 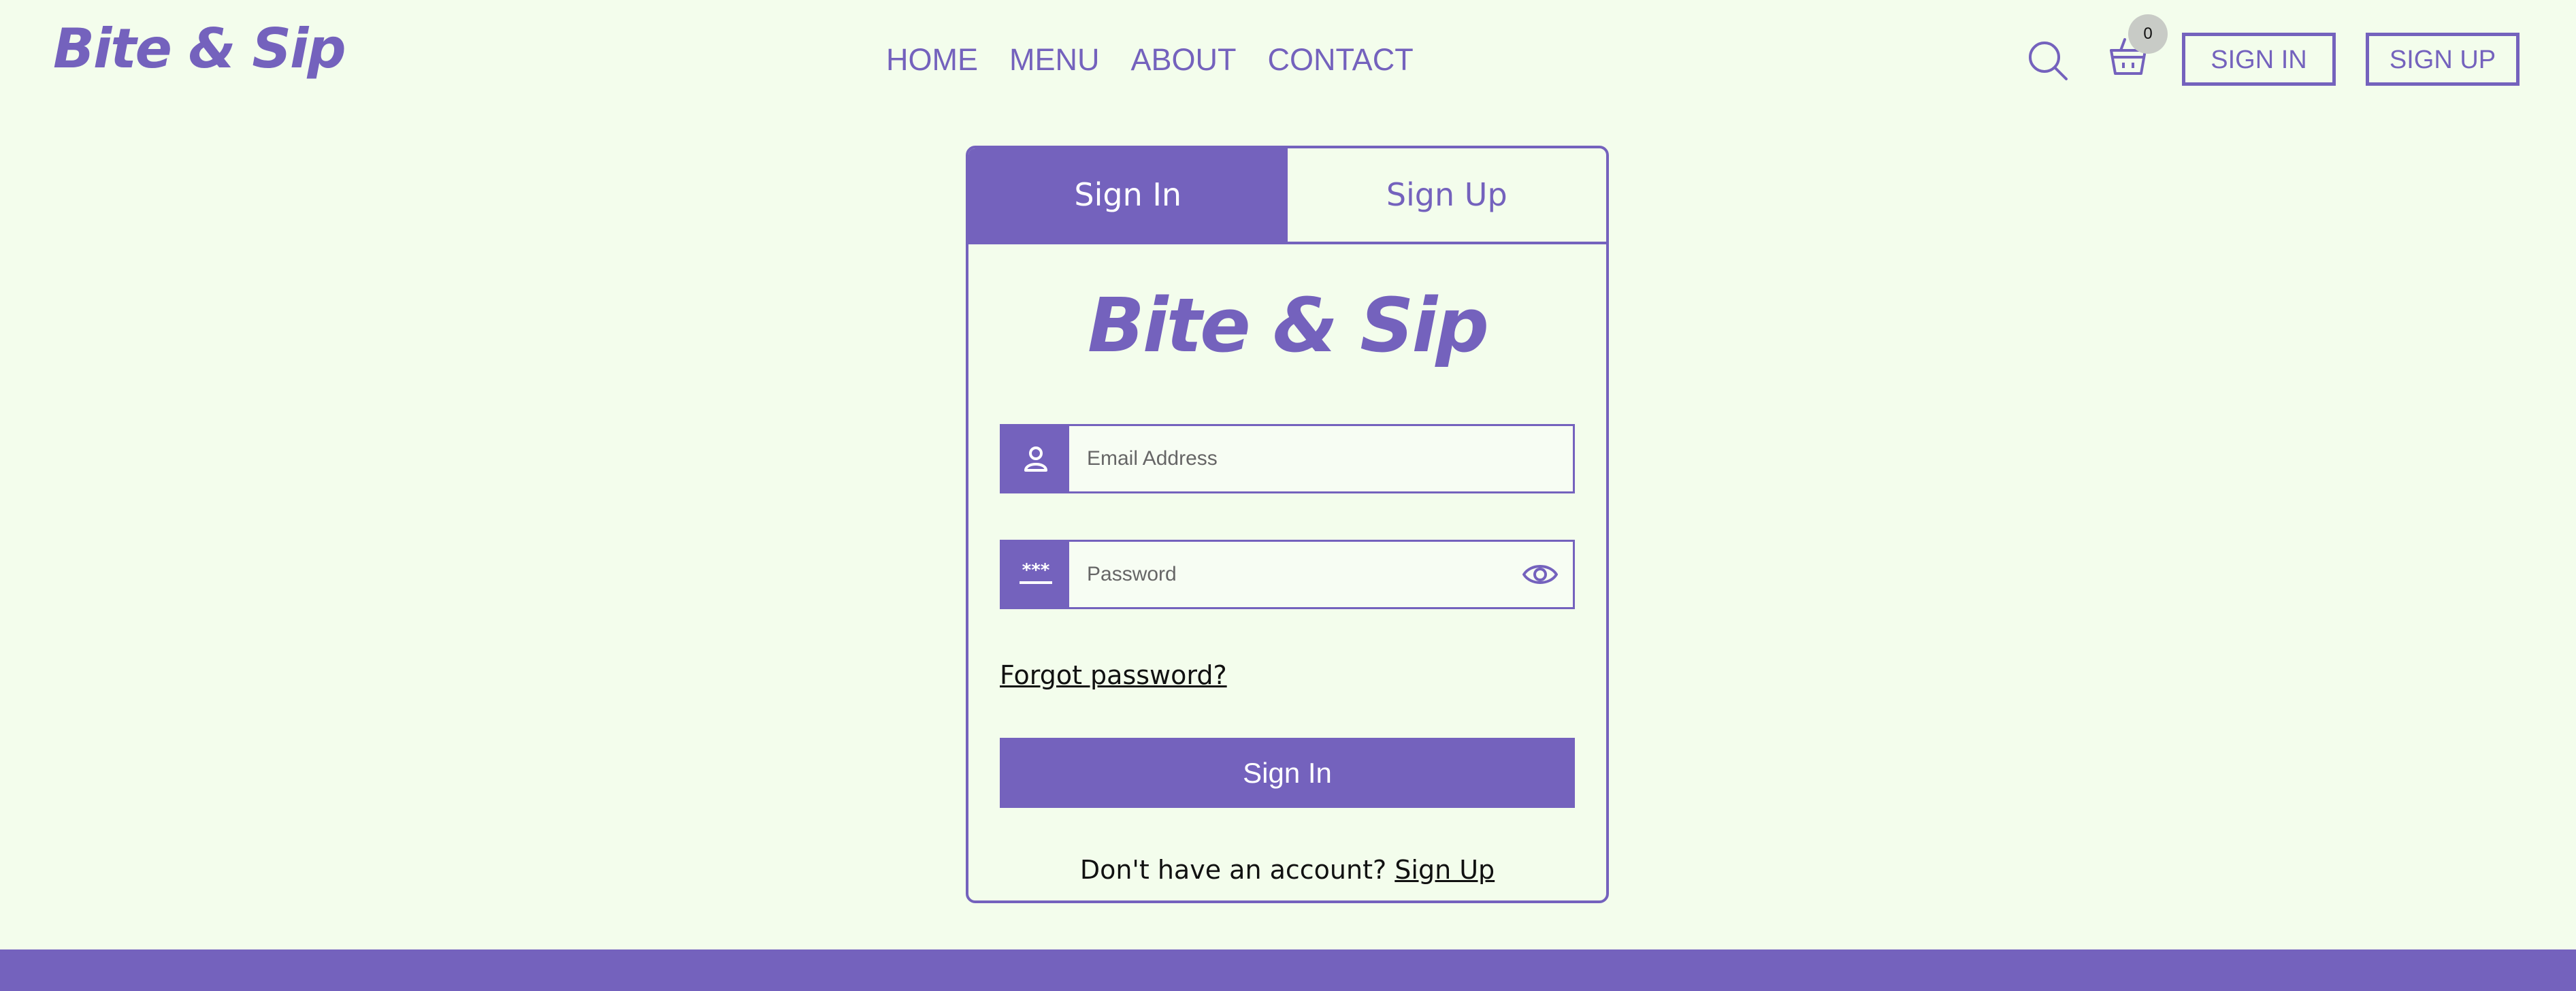 I want to click on site-footer, so click(x=1288, y=970).